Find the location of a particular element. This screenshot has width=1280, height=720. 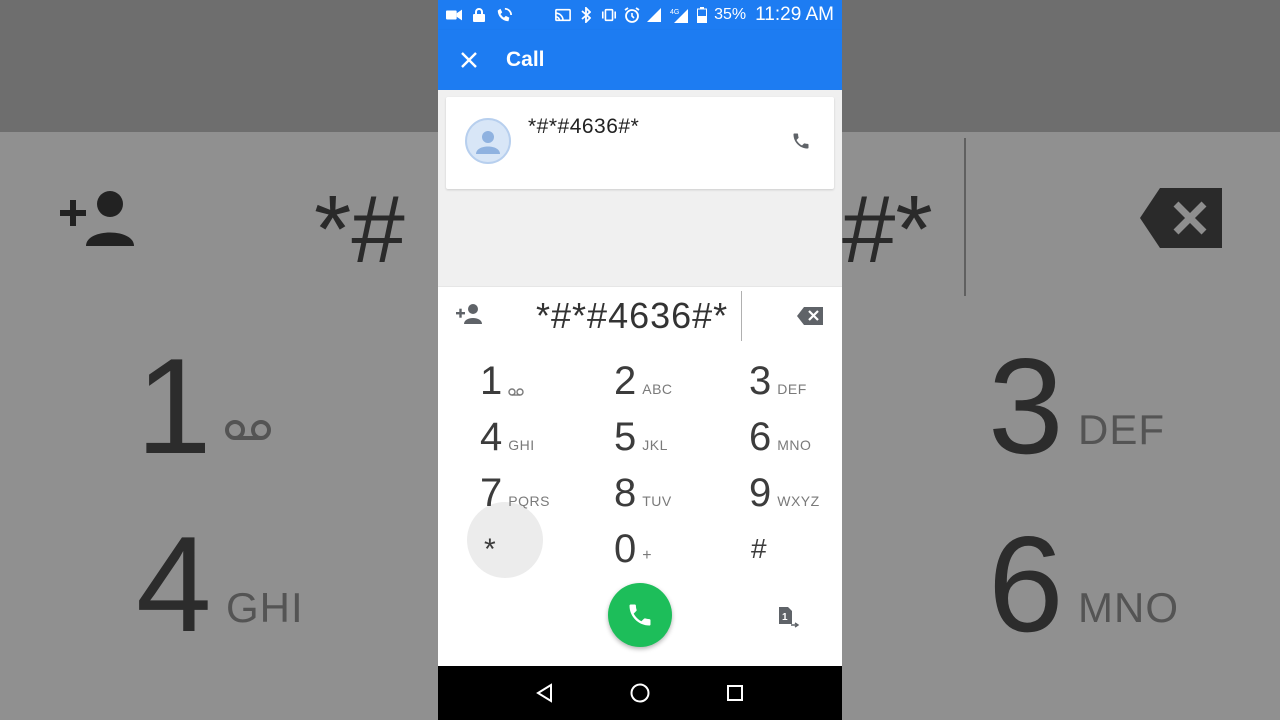

background-add-contact-icon is located at coordinates (97, 218).